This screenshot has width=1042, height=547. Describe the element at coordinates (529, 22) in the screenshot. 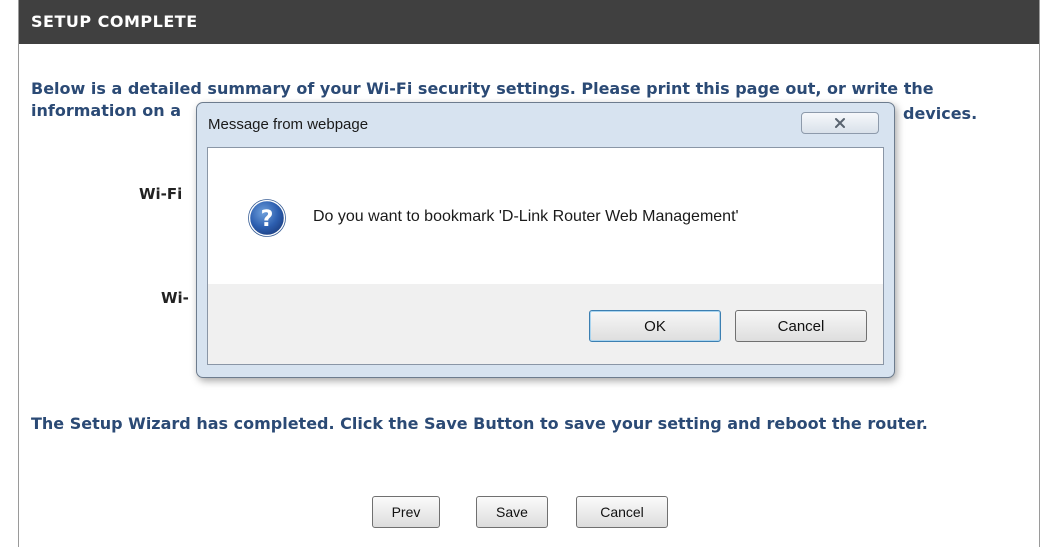

I see `page-title: SETUP COMPLETE` at that location.